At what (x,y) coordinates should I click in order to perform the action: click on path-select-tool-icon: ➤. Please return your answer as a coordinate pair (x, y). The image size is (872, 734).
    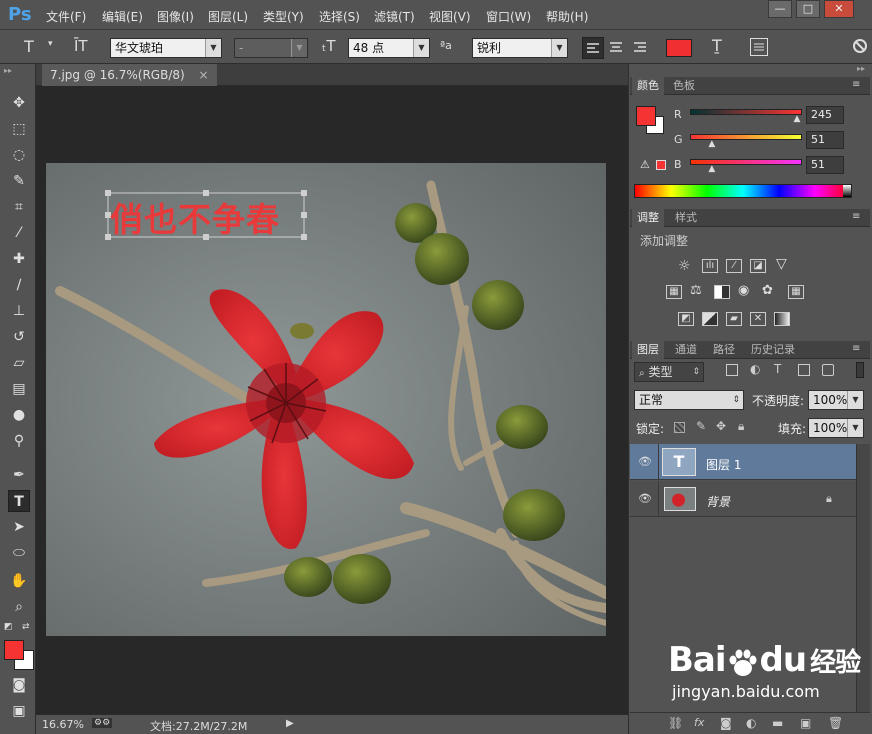
    Looking at the image, I should click on (19, 527).